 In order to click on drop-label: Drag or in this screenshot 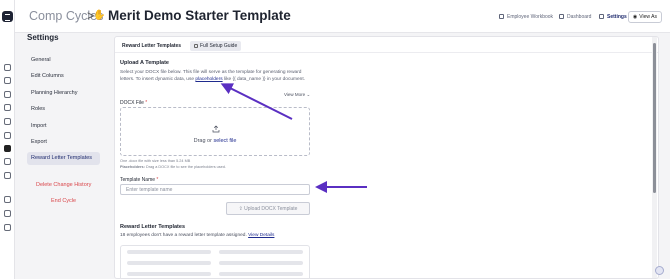, I will do `click(202, 141)`.